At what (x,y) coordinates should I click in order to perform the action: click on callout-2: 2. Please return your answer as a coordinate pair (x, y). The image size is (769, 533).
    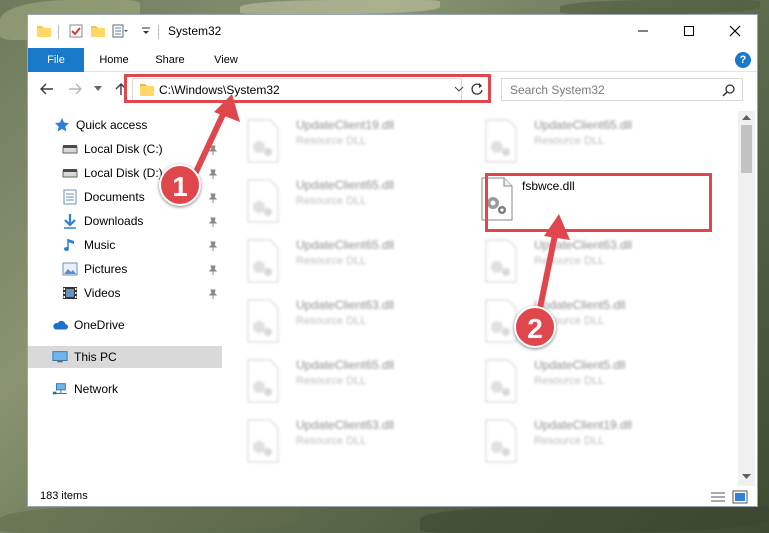
    Looking at the image, I should click on (535, 327).